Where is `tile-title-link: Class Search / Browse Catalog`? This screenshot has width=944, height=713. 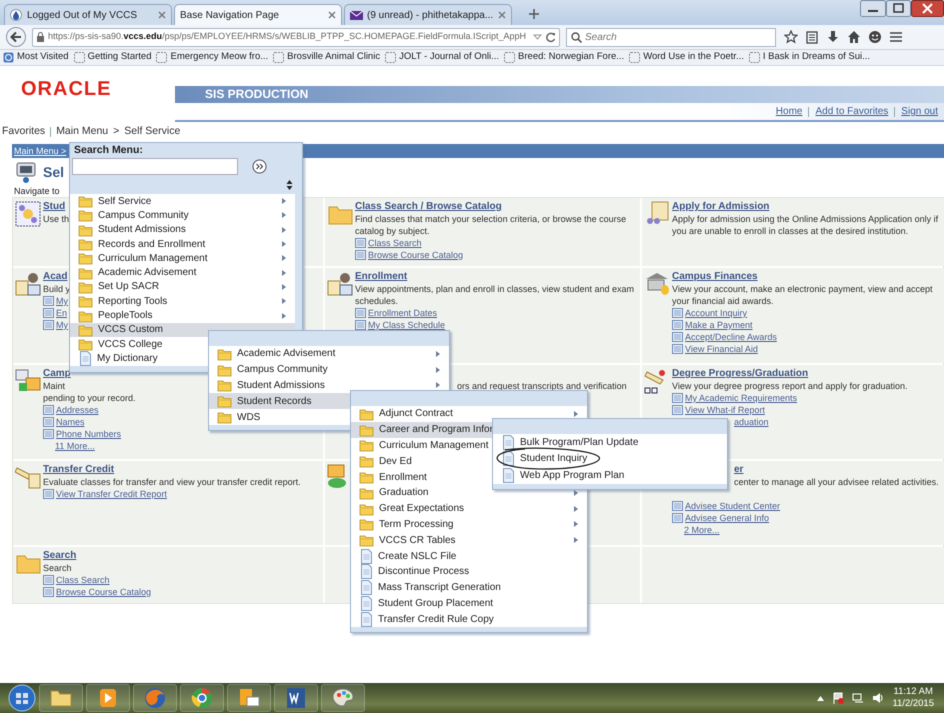
tile-title-link: Class Search / Browse Catalog is located at coordinates (428, 207).